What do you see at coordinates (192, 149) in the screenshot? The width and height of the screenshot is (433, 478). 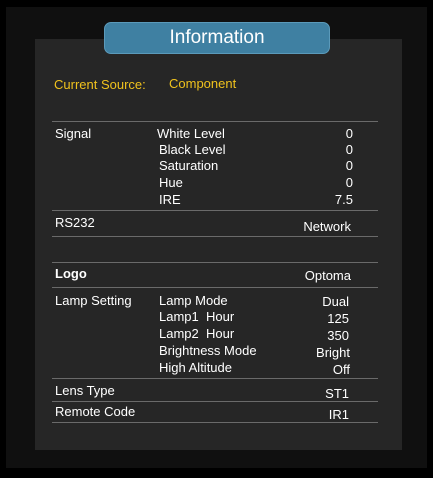 I see `signal-item-black-level: Black Level` at bounding box center [192, 149].